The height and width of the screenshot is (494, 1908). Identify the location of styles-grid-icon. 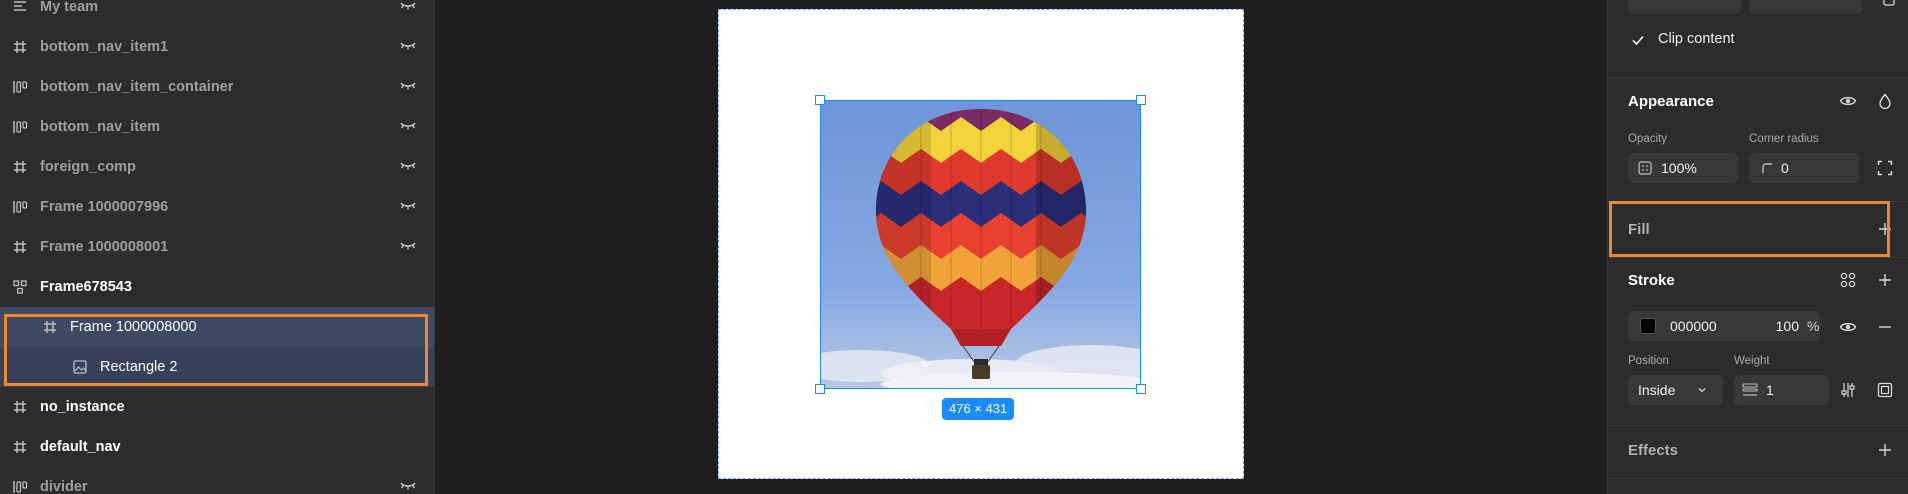
(1848, 280).